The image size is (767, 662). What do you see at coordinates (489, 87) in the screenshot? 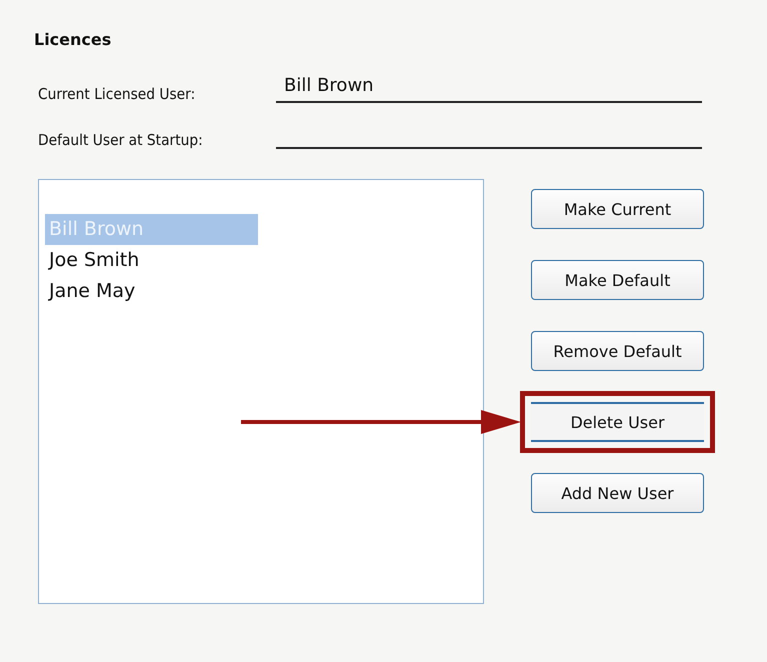
I see `input-field: Bill Brown` at bounding box center [489, 87].